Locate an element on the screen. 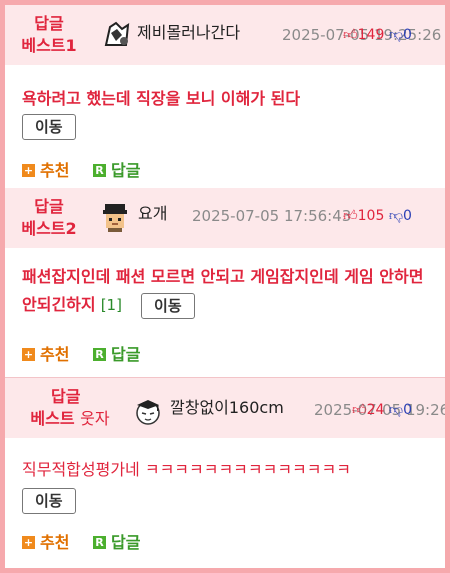 This screenshot has width=450, height=573. up-count: 105 is located at coordinates (371, 216).